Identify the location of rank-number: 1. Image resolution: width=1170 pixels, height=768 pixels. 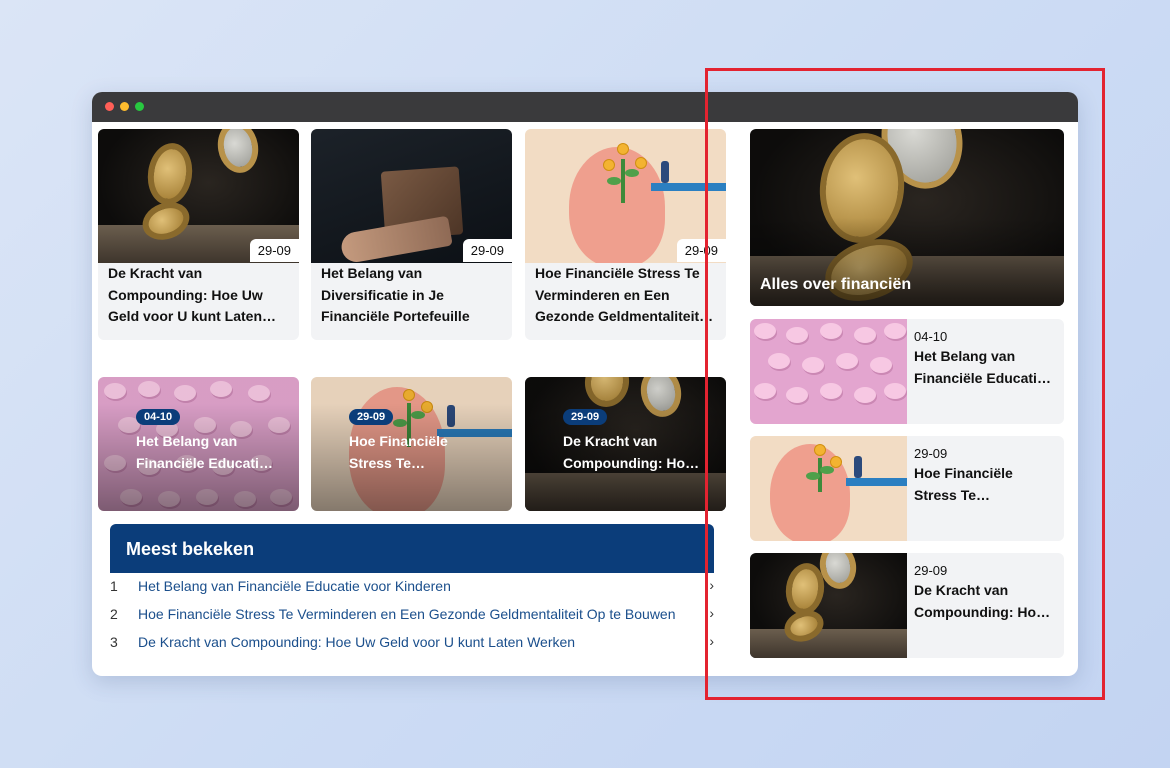
(114, 586).